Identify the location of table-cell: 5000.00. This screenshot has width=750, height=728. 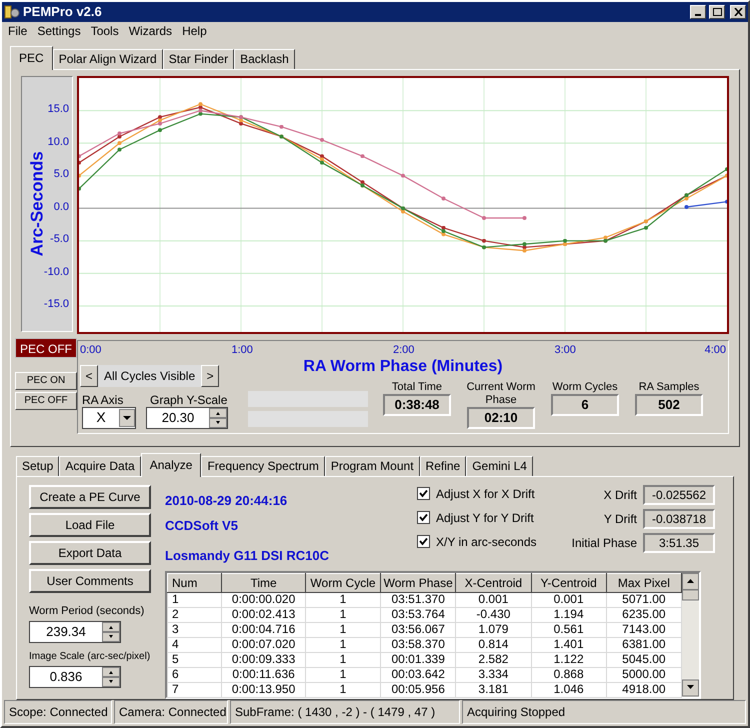
(644, 674).